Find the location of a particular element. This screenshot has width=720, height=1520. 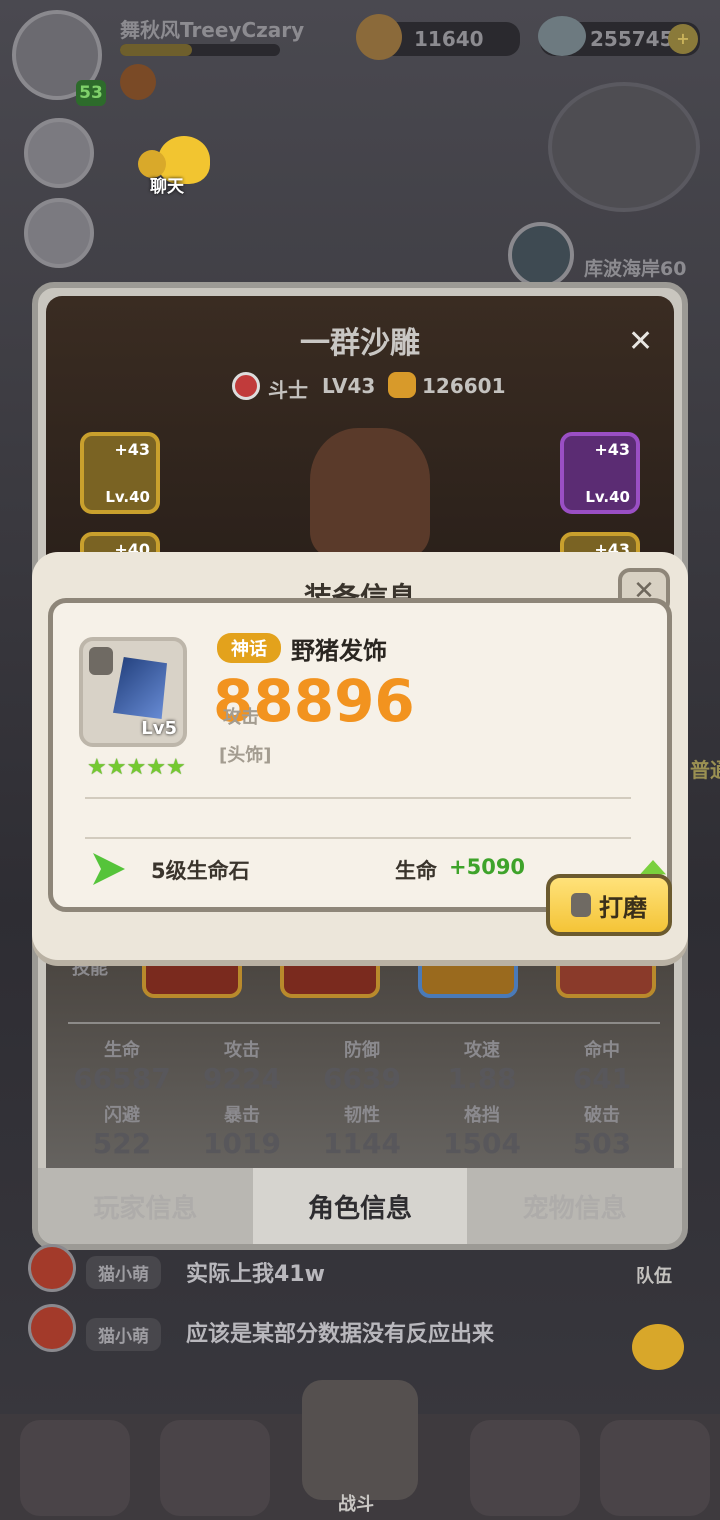

item-type: [头饰] is located at coordinates (245, 755).